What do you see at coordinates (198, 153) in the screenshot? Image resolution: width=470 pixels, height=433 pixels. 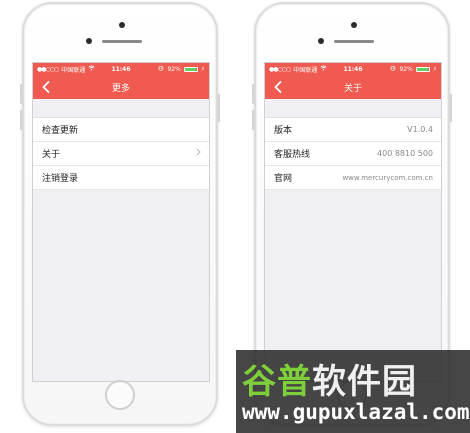 I see `chevron-right-icon` at bounding box center [198, 153].